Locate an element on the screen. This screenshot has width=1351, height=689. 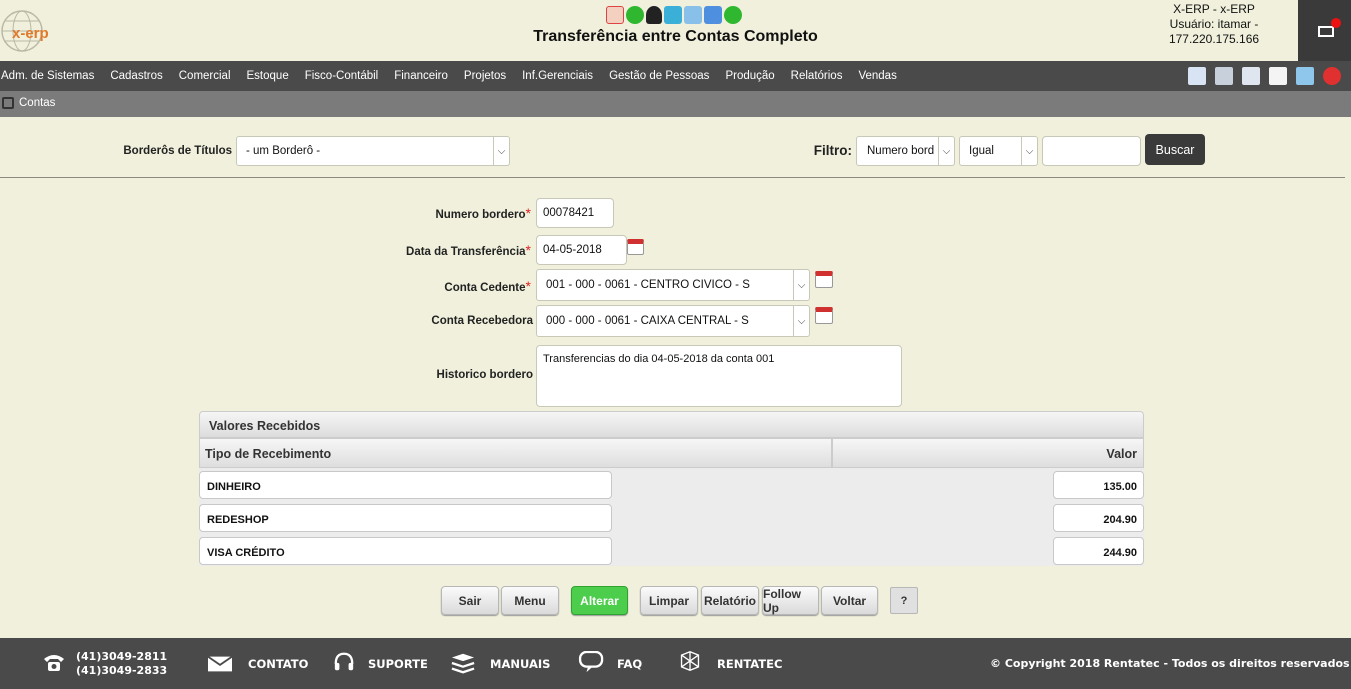
data-transferencia-input: 04-05-2018 is located at coordinates (581, 250).